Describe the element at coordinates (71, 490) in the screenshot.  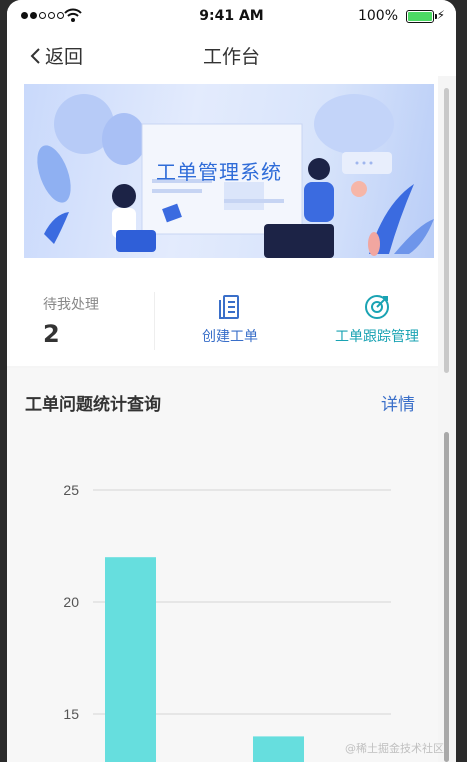
I see `y-tick-label: 25` at that location.